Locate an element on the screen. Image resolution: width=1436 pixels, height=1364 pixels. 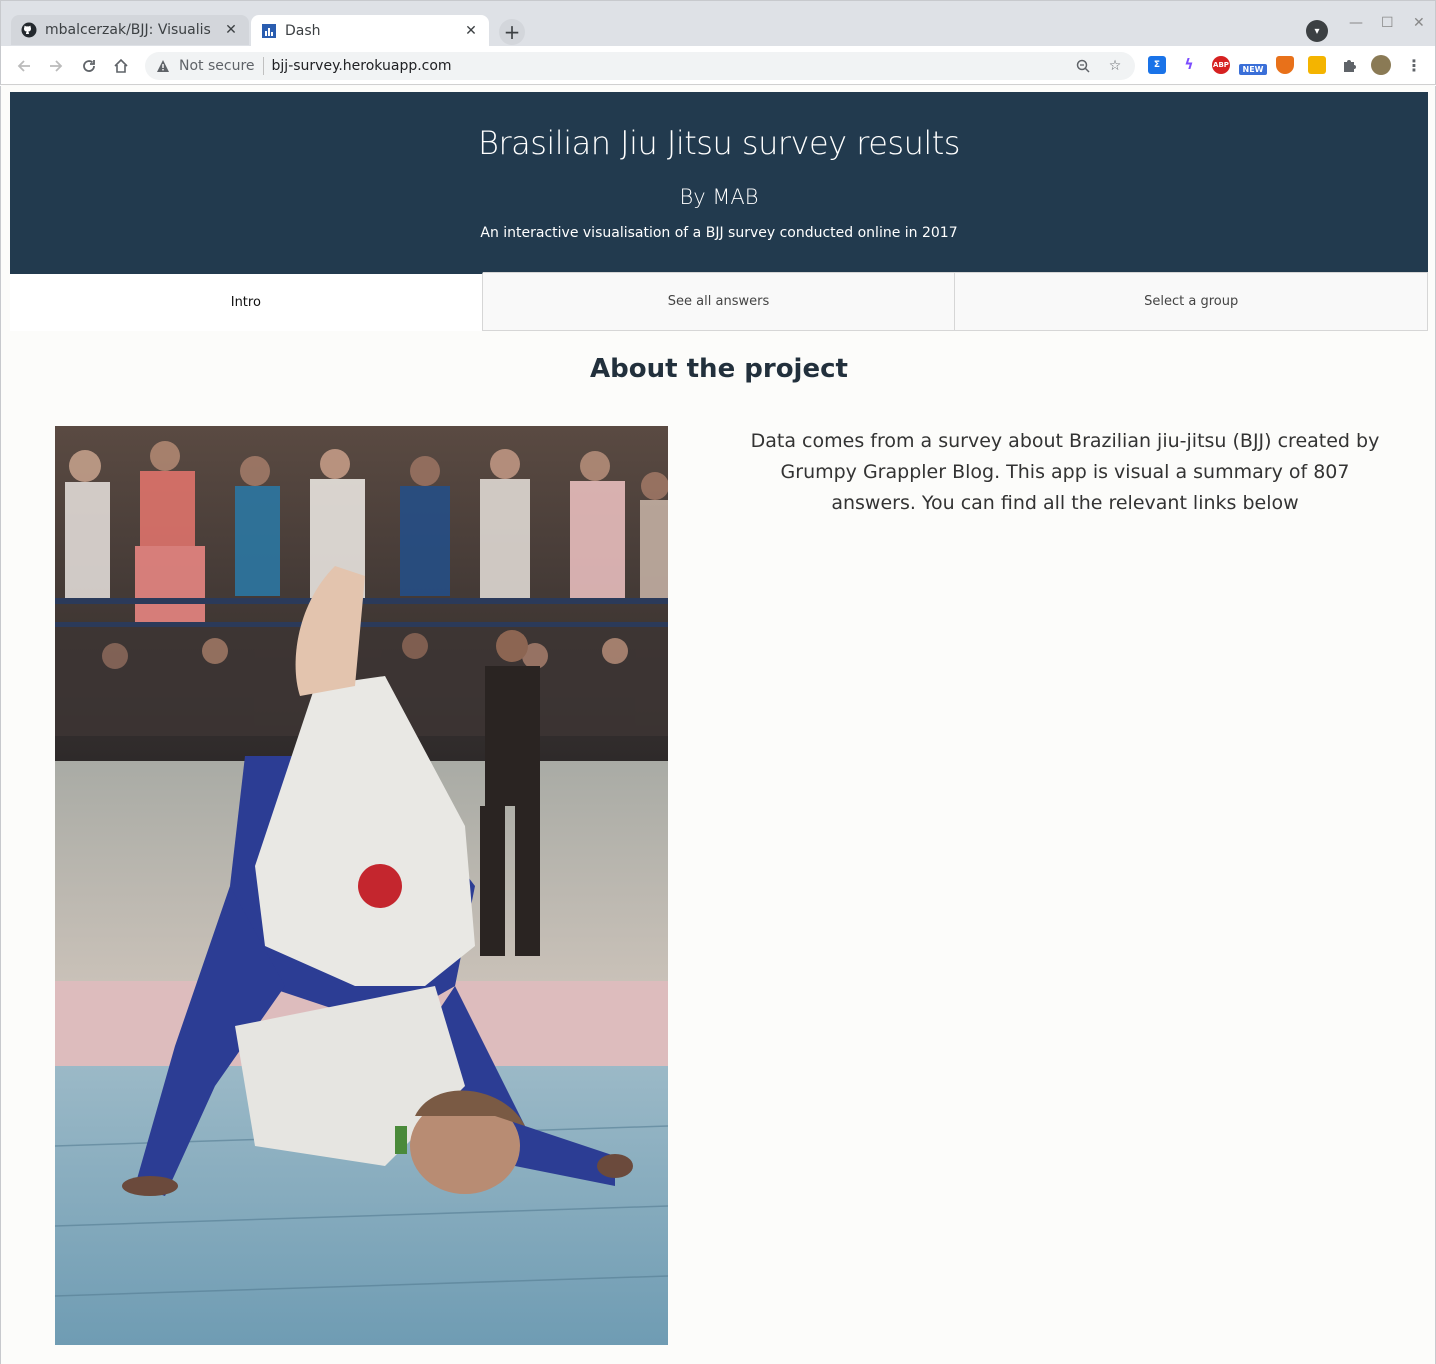
shield-extension-icon is located at coordinates (1285, 65).